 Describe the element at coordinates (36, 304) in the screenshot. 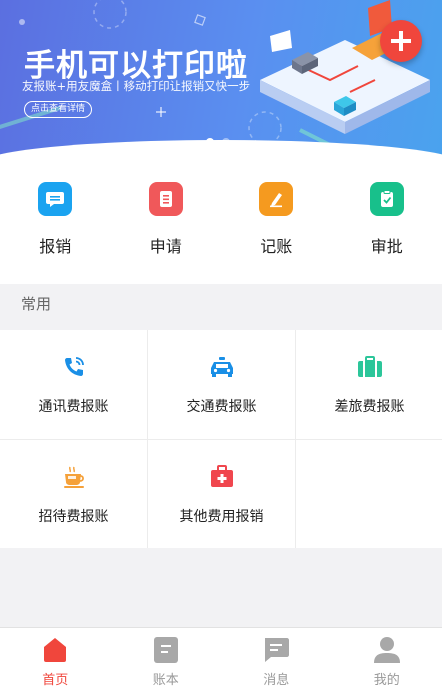

I see `section-title-common: 常用` at that location.